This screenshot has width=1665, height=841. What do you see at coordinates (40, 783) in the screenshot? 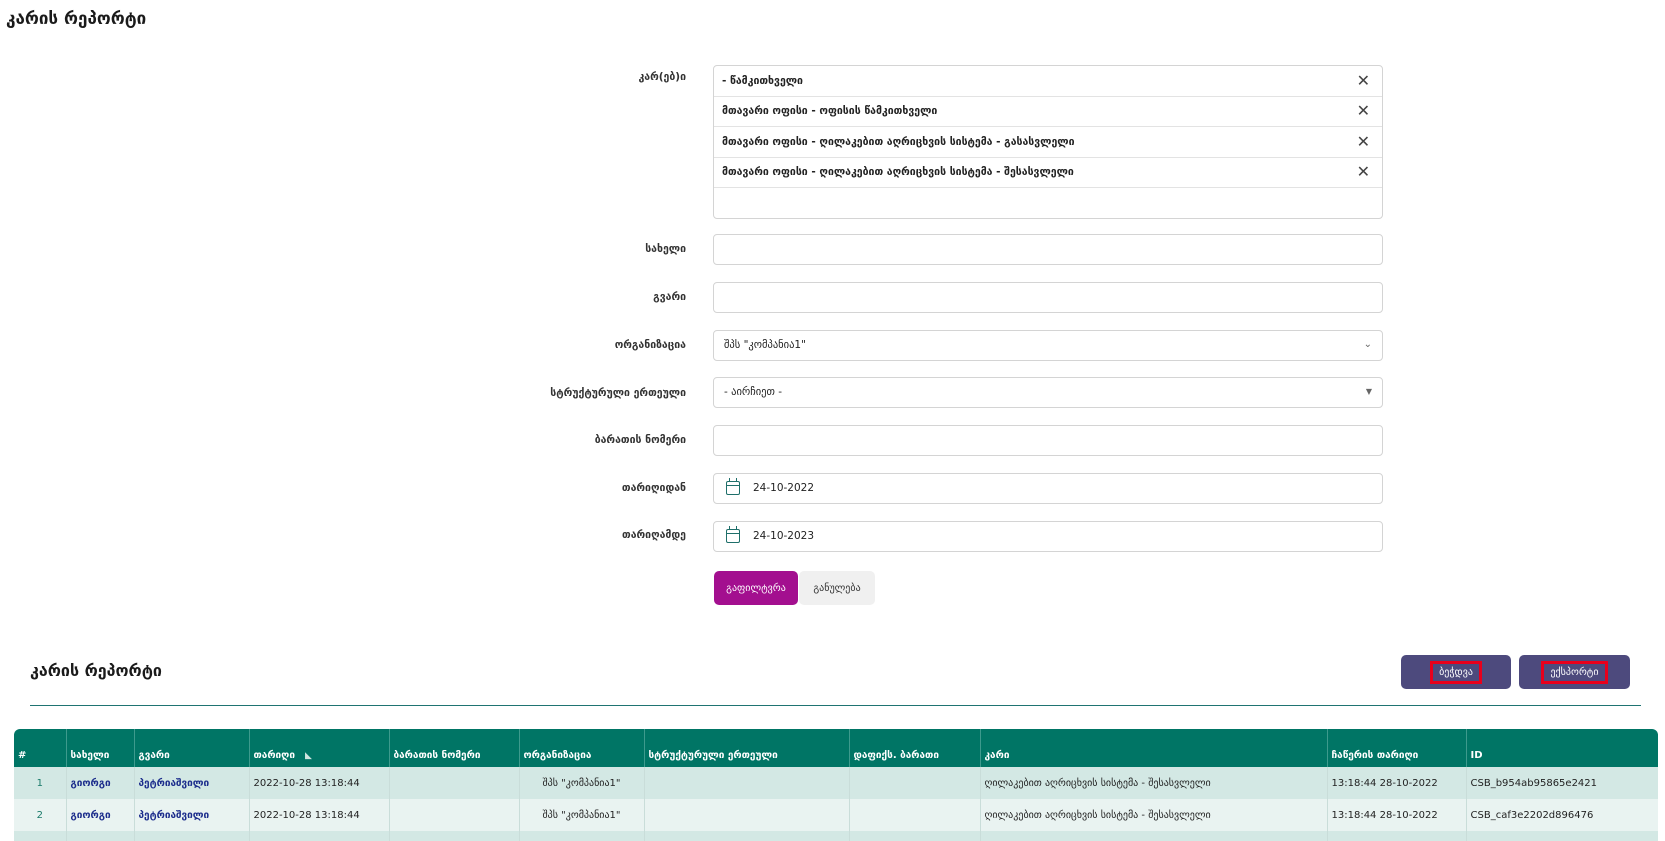
I see `cell-index: 1` at bounding box center [40, 783].